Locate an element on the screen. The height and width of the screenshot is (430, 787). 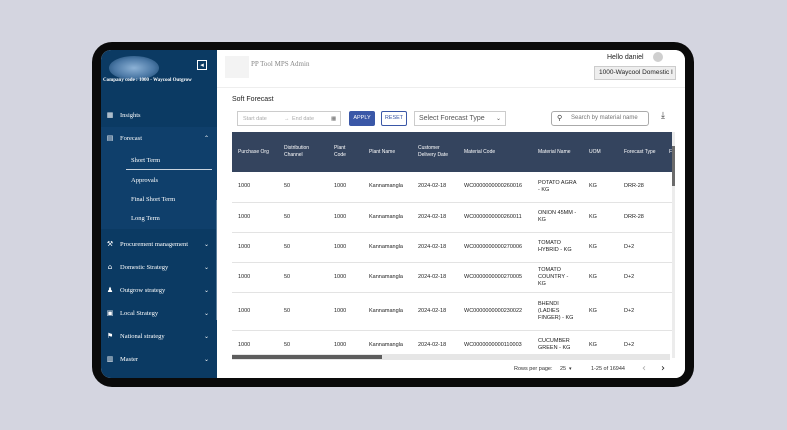
prev-page-icon: ‹ is located at coordinates (644, 368).